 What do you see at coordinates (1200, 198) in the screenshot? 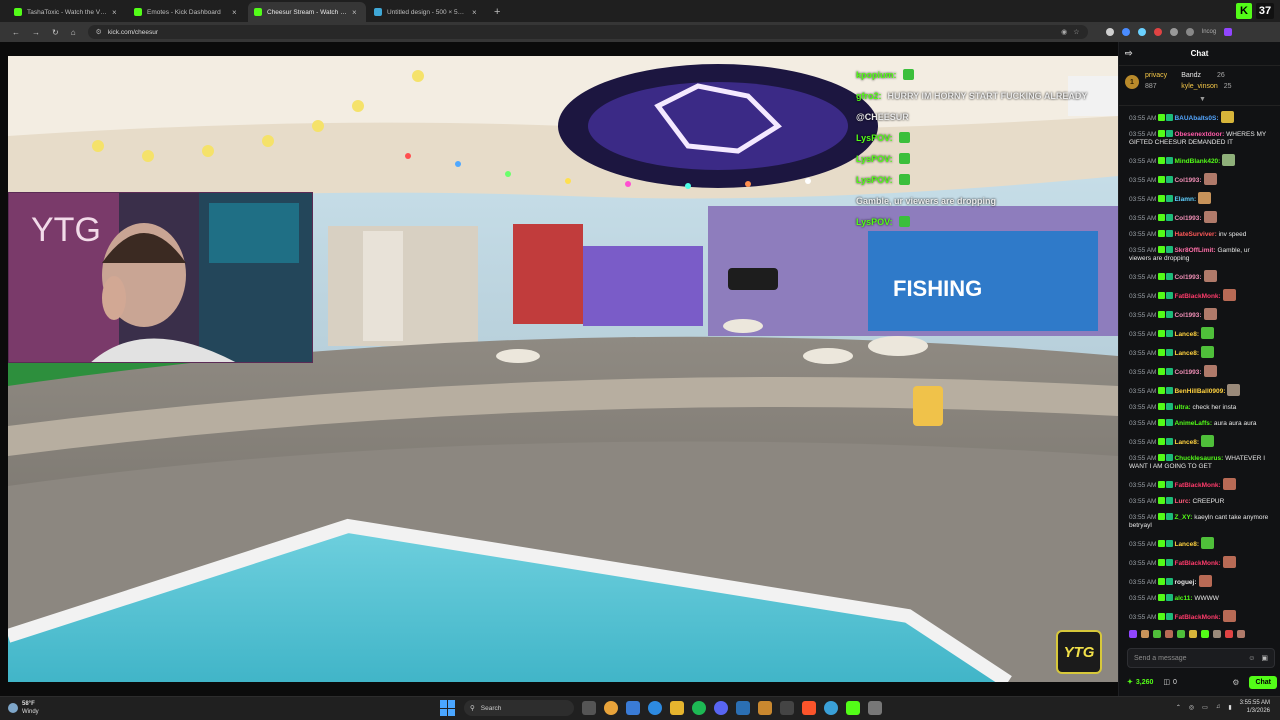
I see `chat-message: 03:55 AM Elamn:` at bounding box center [1200, 198].